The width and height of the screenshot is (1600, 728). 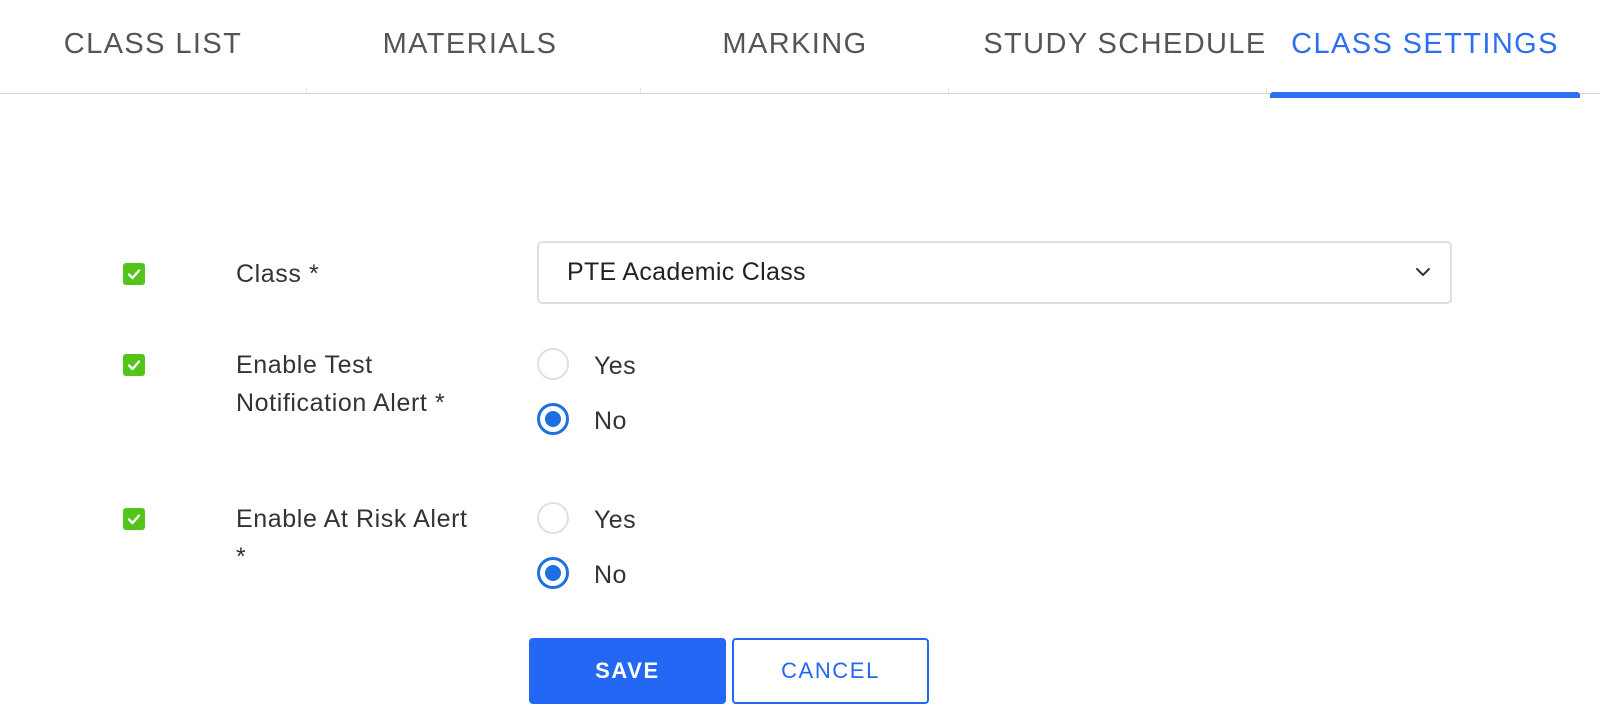 What do you see at coordinates (153, 47) in the screenshot?
I see `tab-class-list: CLASS LIST` at bounding box center [153, 47].